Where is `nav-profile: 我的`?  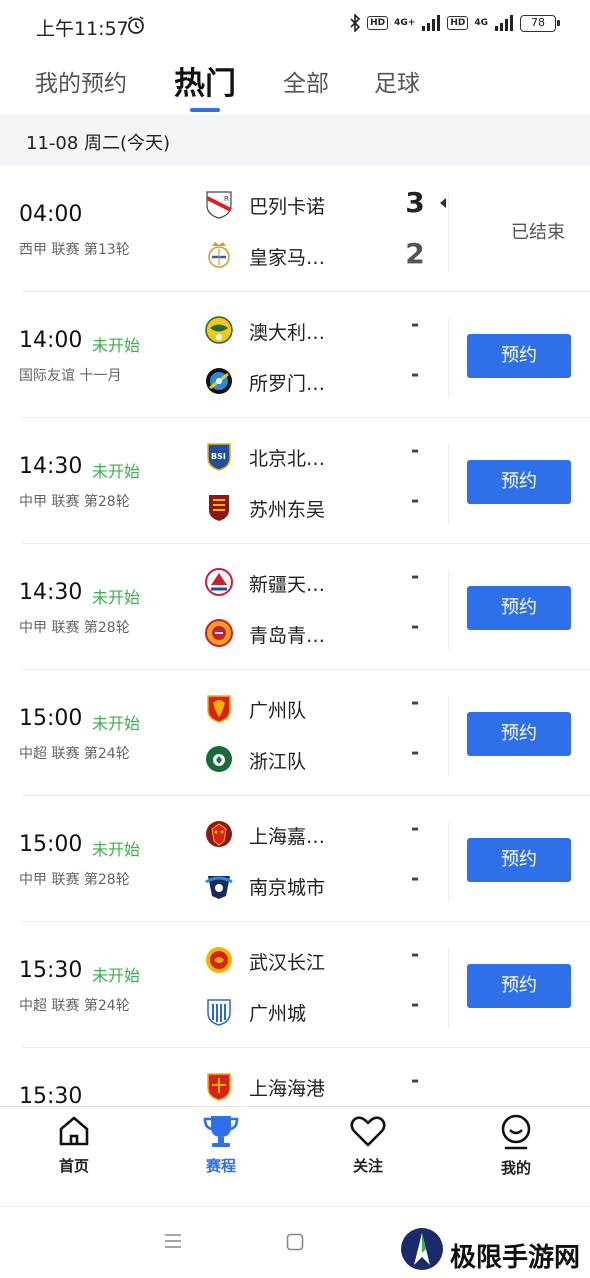
nav-profile: 我的 is located at coordinates (516, 1145).